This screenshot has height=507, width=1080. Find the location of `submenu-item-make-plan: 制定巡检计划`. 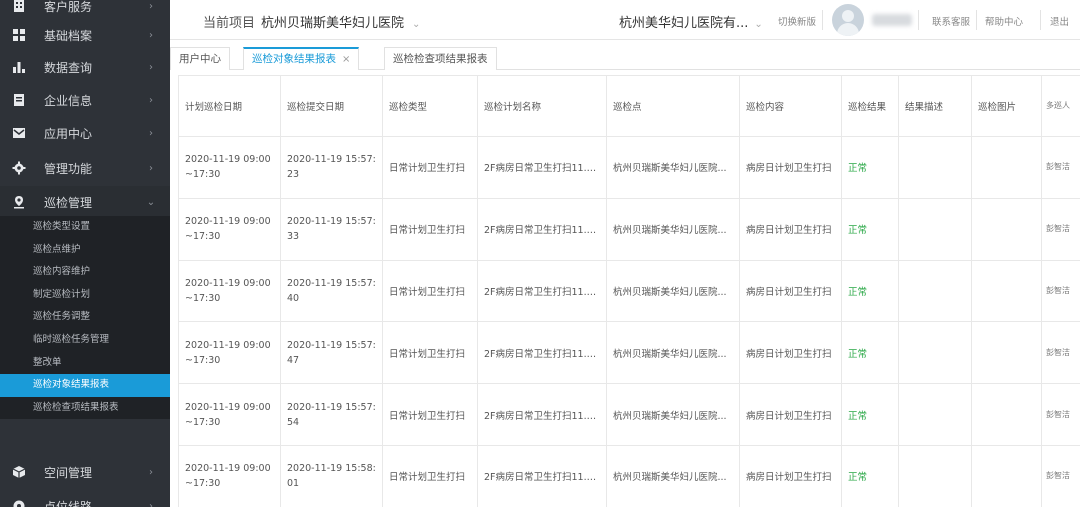

submenu-item-make-plan: 制定巡检计划 is located at coordinates (85, 295).